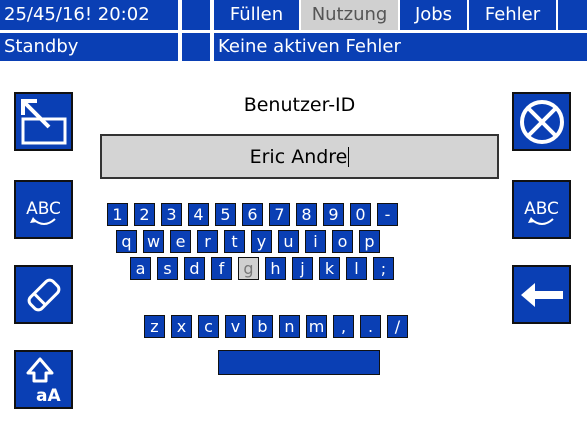 The width and height of the screenshot is (587, 421). Describe the element at coordinates (89, 47) in the screenshot. I see `system-state: Standby` at that location.